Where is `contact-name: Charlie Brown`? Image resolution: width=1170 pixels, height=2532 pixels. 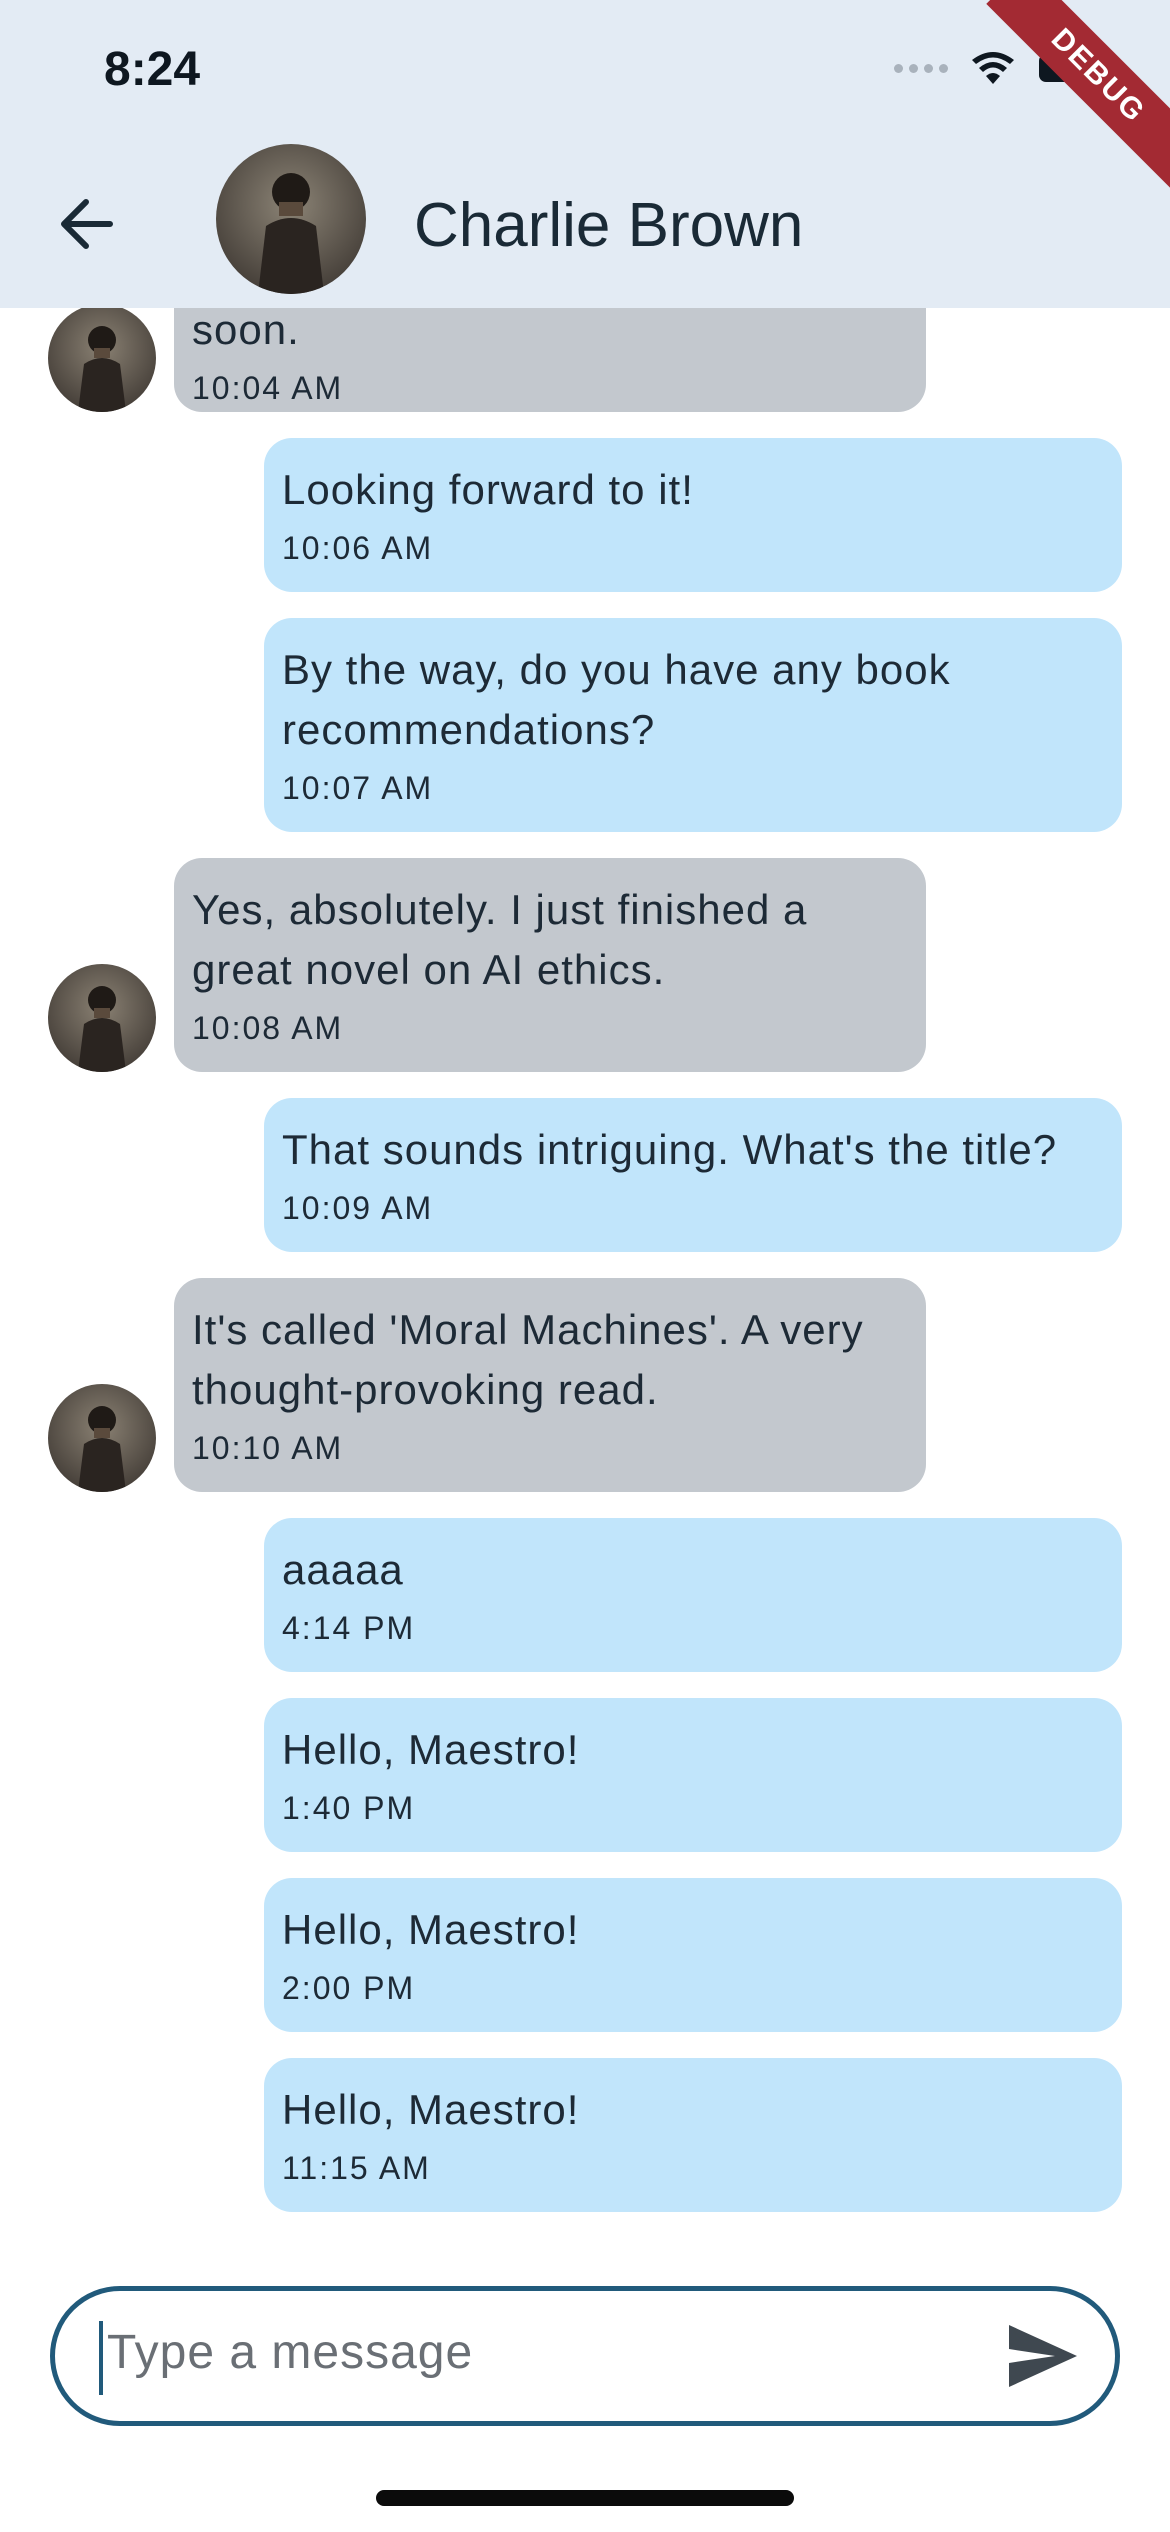
contact-name: Charlie Brown is located at coordinates (609, 225).